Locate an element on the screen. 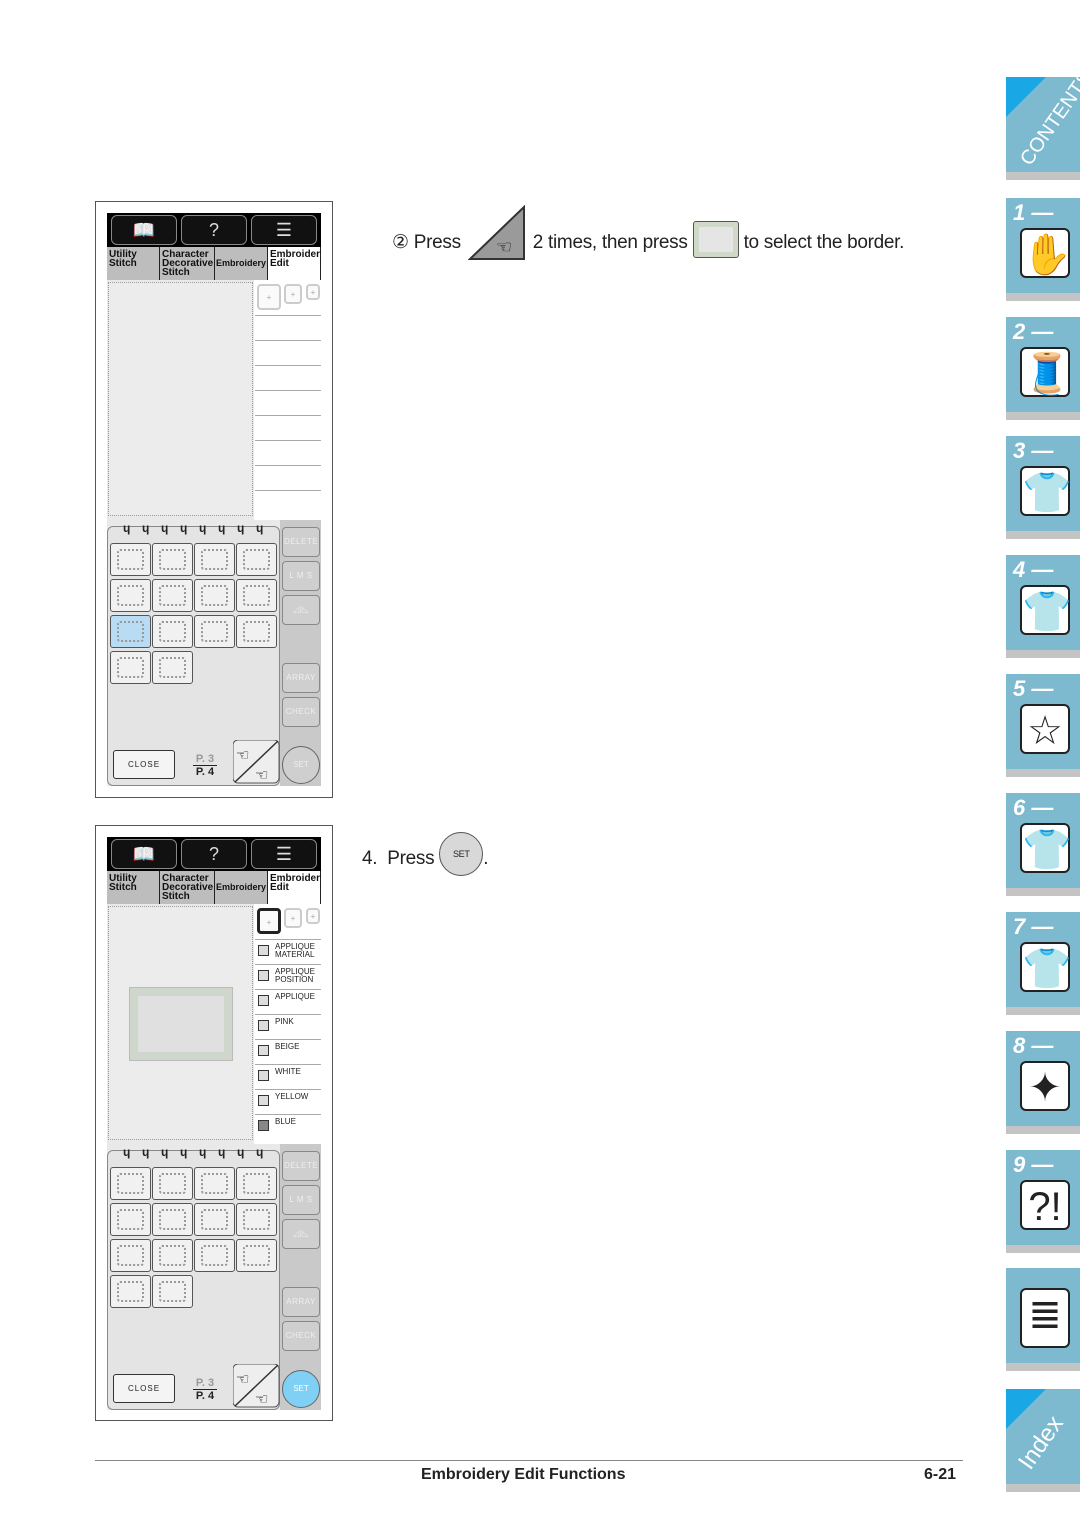 The height and width of the screenshot is (1526, 1080). machine-troubleshoot-icon: ?! is located at coordinates (1045, 1205).